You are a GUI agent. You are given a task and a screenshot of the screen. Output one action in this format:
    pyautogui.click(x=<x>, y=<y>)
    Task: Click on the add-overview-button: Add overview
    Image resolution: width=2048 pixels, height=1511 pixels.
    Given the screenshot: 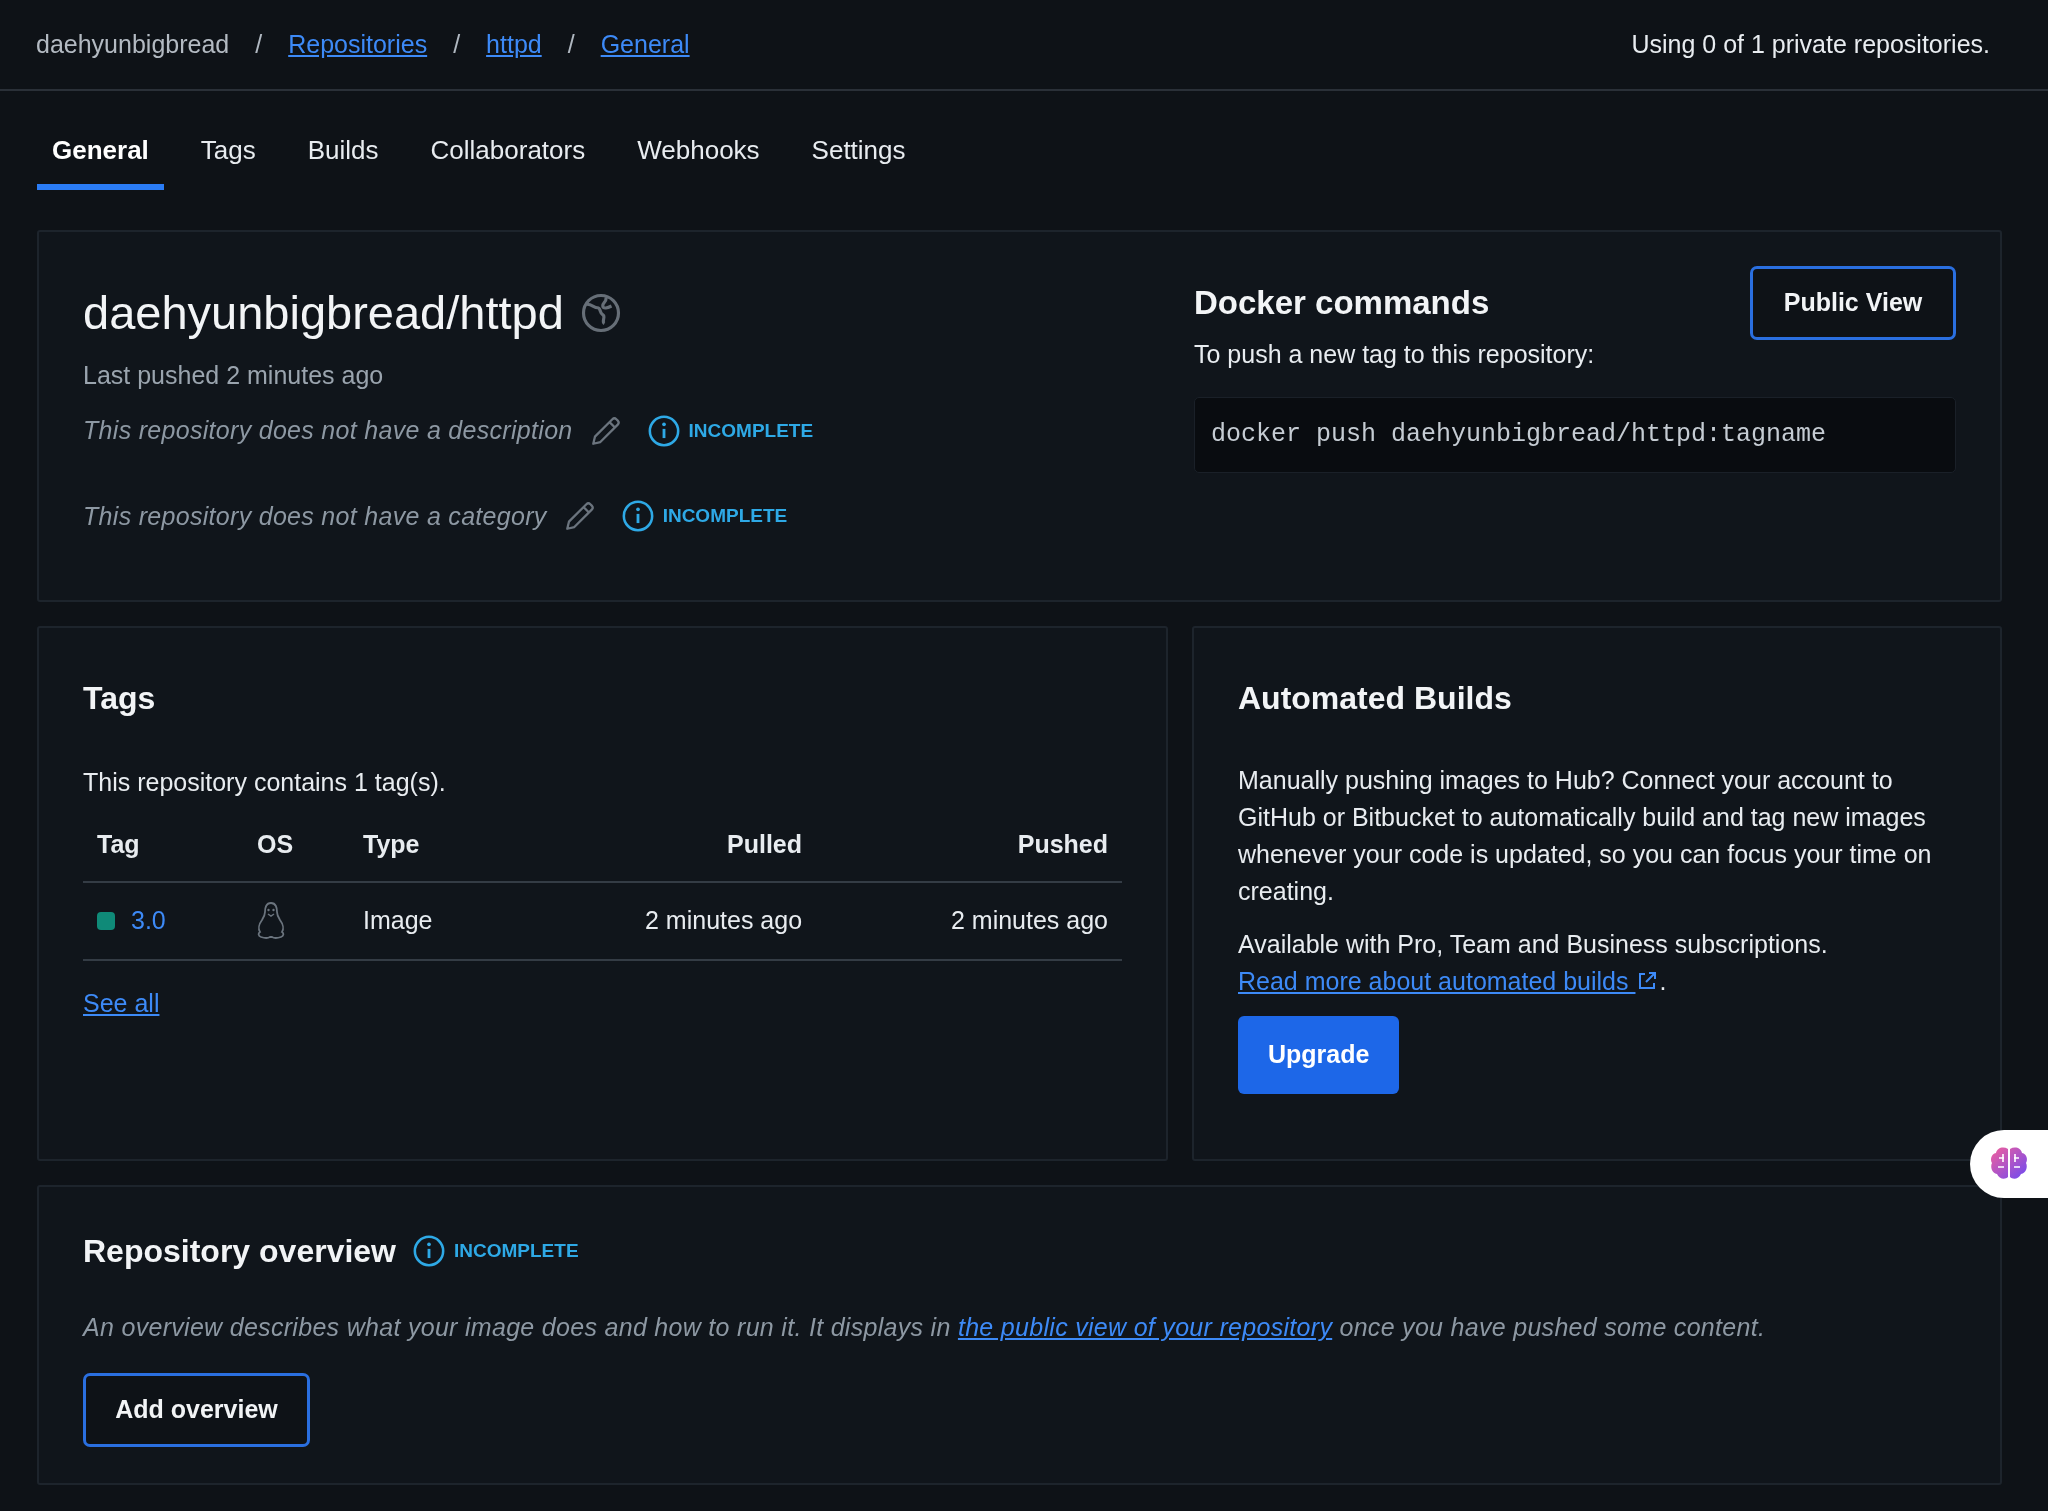 What is the action you would take?
    pyautogui.click(x=196, y=1409)
    